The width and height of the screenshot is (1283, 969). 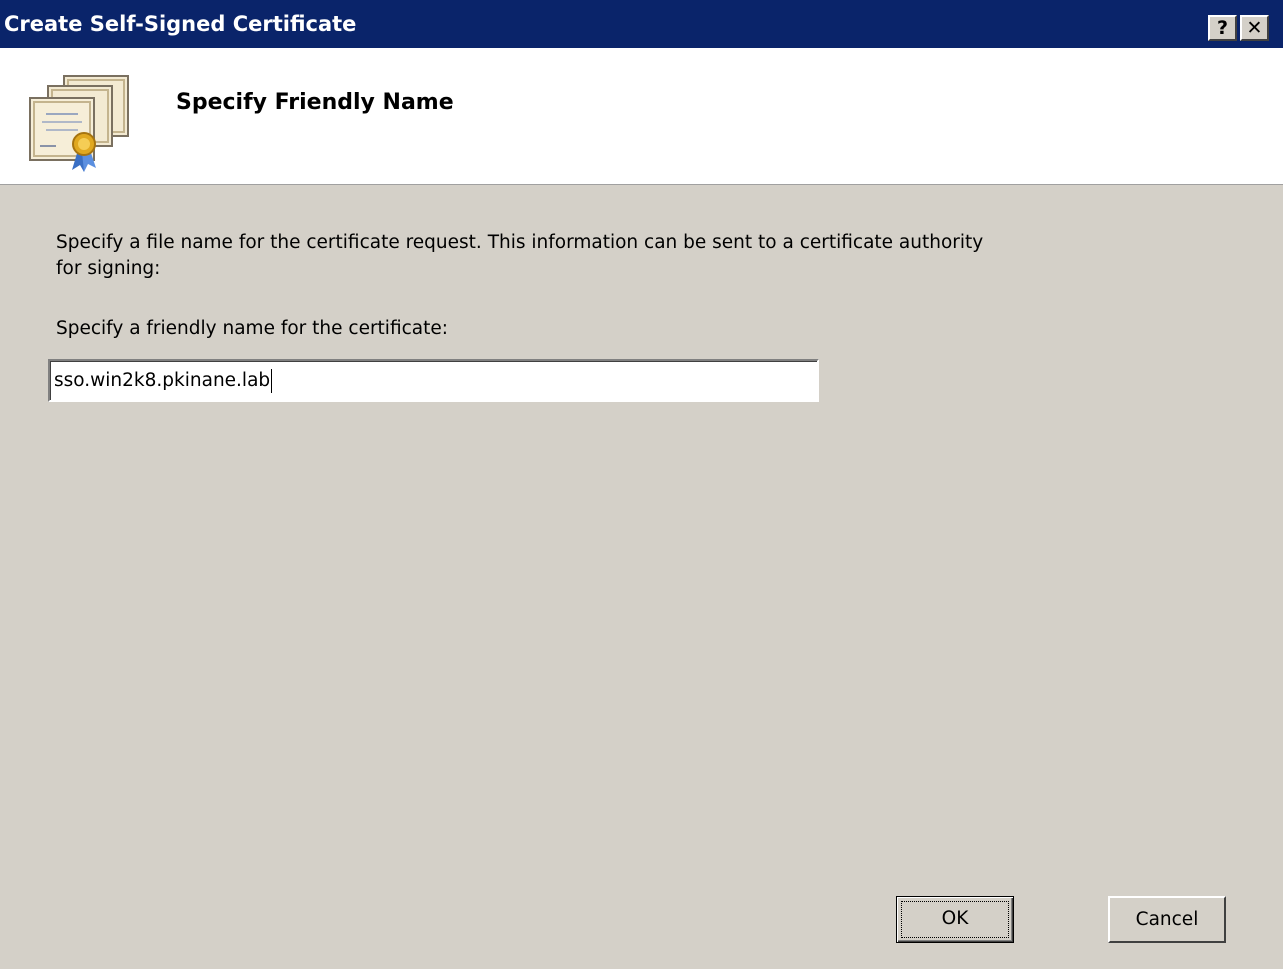 I want to click on page-title: Specify Friendly Name, so click(x=315, y=102).